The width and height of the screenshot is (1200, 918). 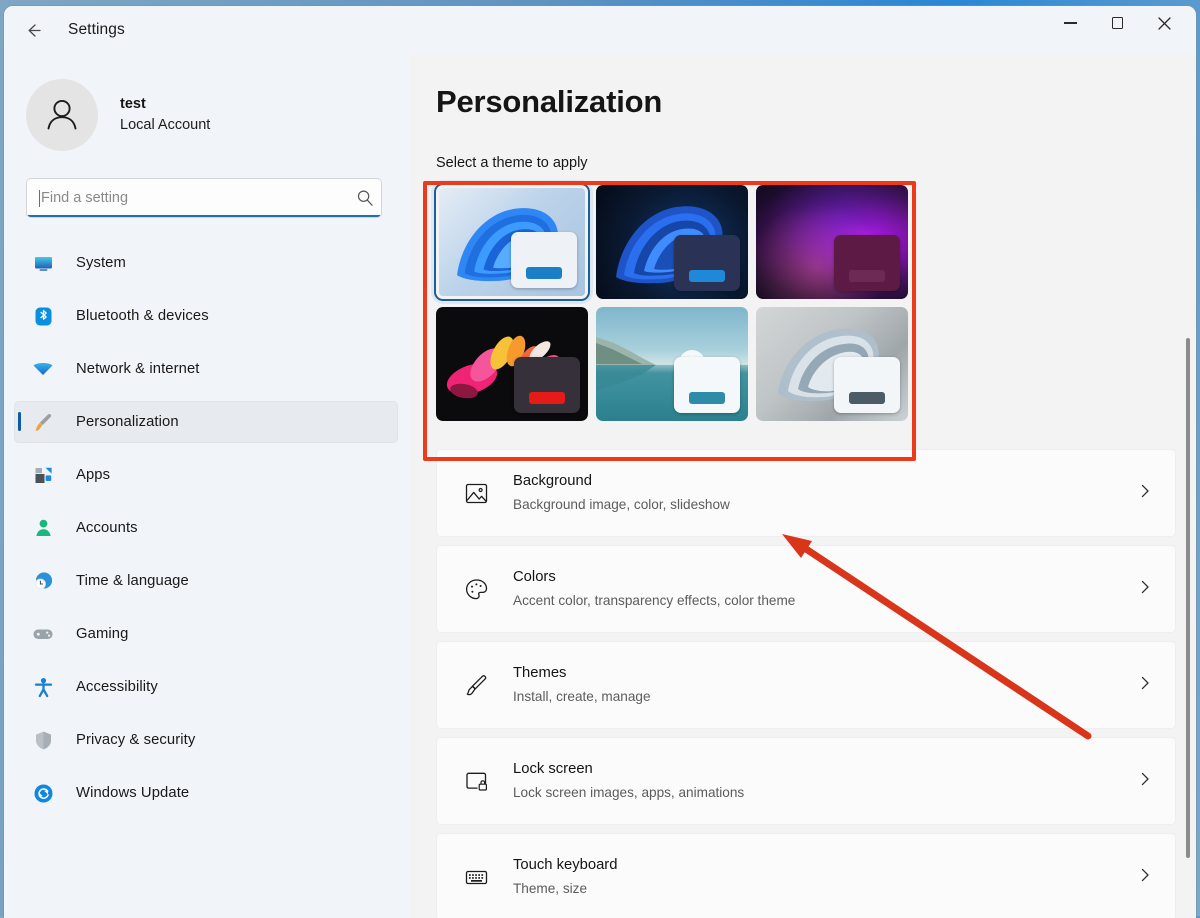 I want to click on sidebar-item-privacy-security: Privacy & security, so click(x=206, y=740).